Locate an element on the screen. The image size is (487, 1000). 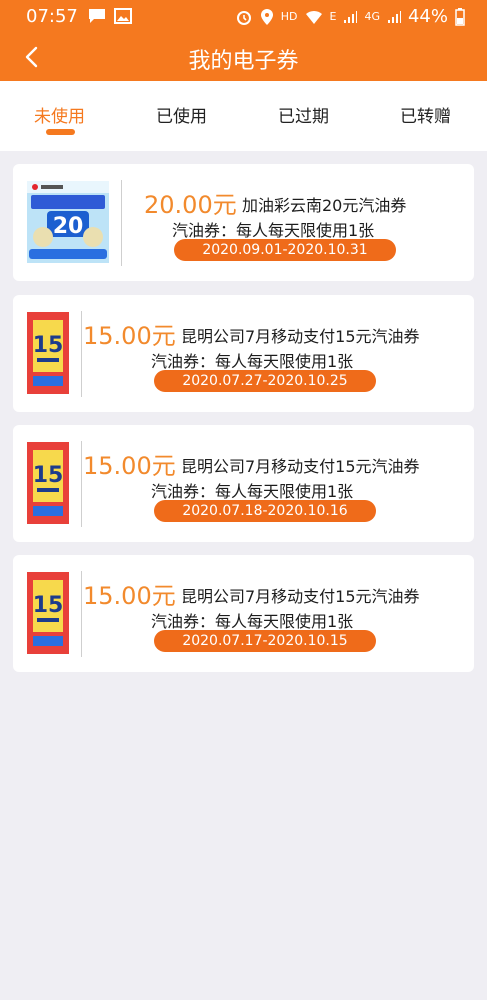
battery-percent: 44% is located at coordinates (427, 16).